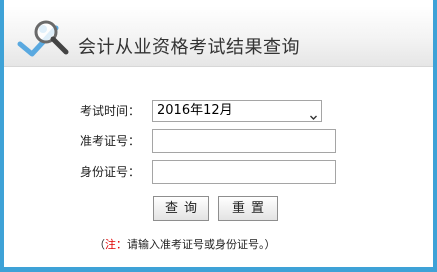  What do you see at coordinates (189, 47) in the screenshot?
I see `page-title: 会计从业资格考试结果查询` at bounding box center [189, 47].